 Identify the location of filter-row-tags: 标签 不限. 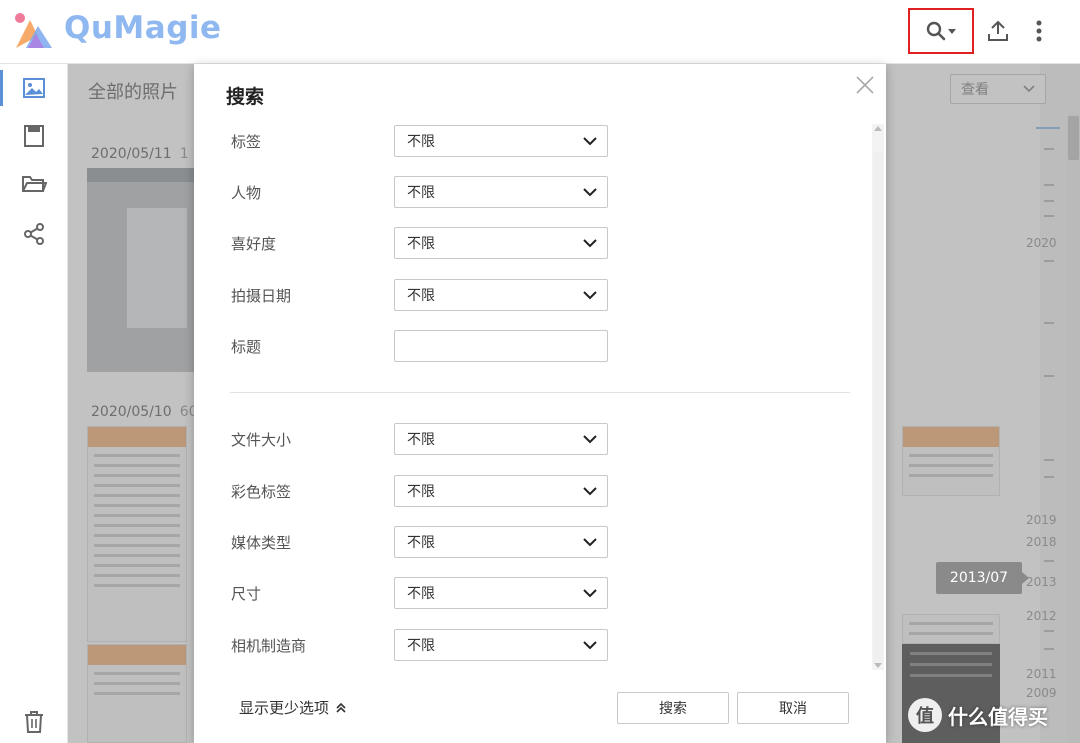
(431, 141).